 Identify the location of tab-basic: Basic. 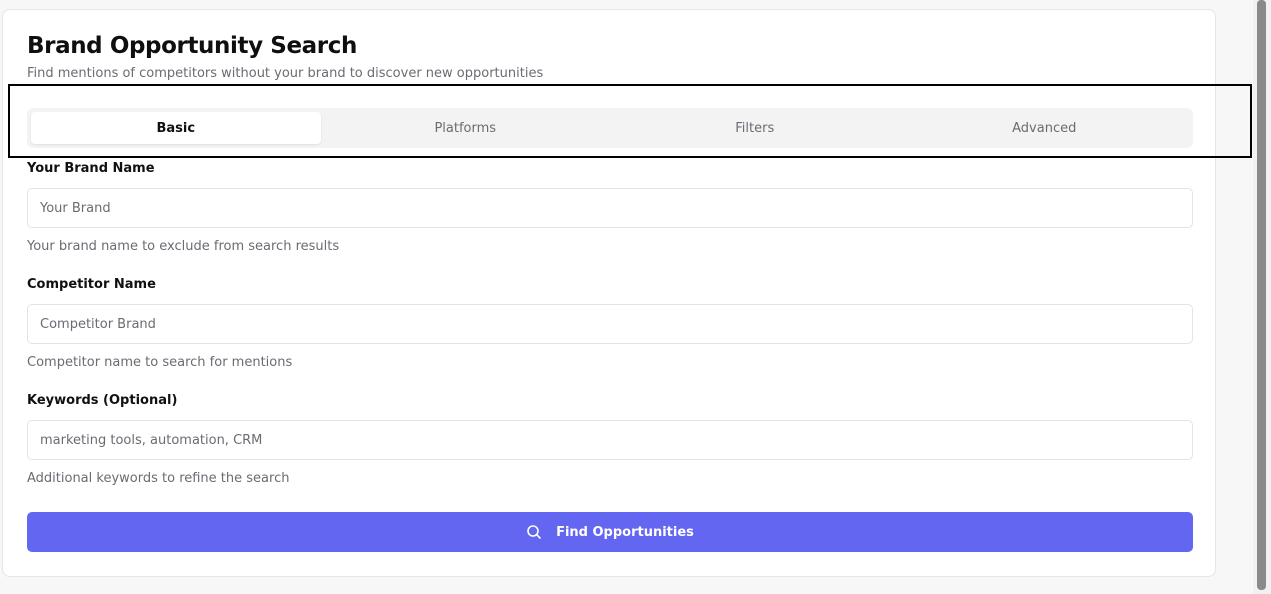
(176, 128).